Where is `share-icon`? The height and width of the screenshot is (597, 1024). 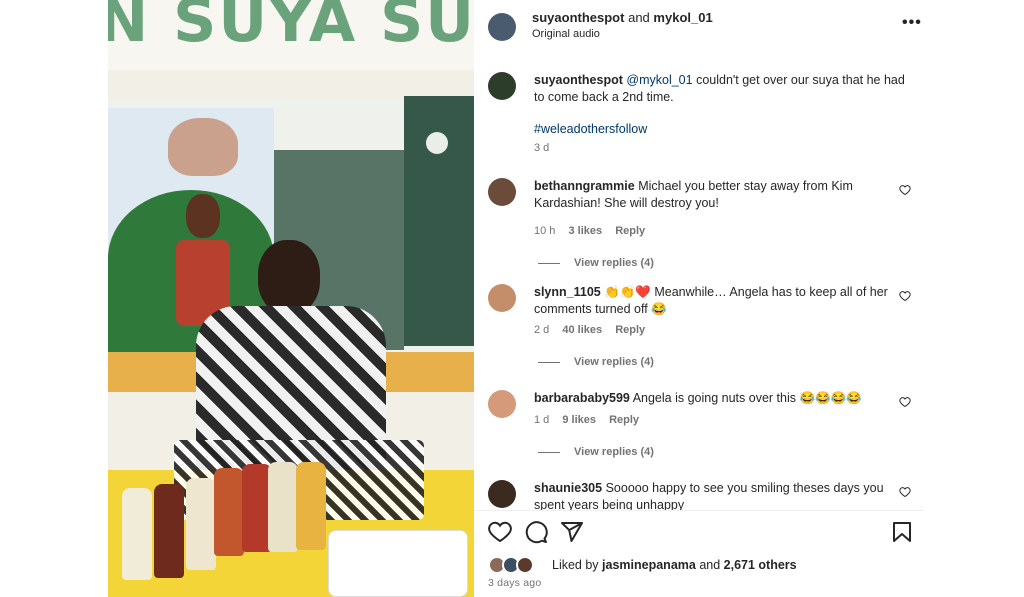 share-icon is located at coordinates (572, 532).